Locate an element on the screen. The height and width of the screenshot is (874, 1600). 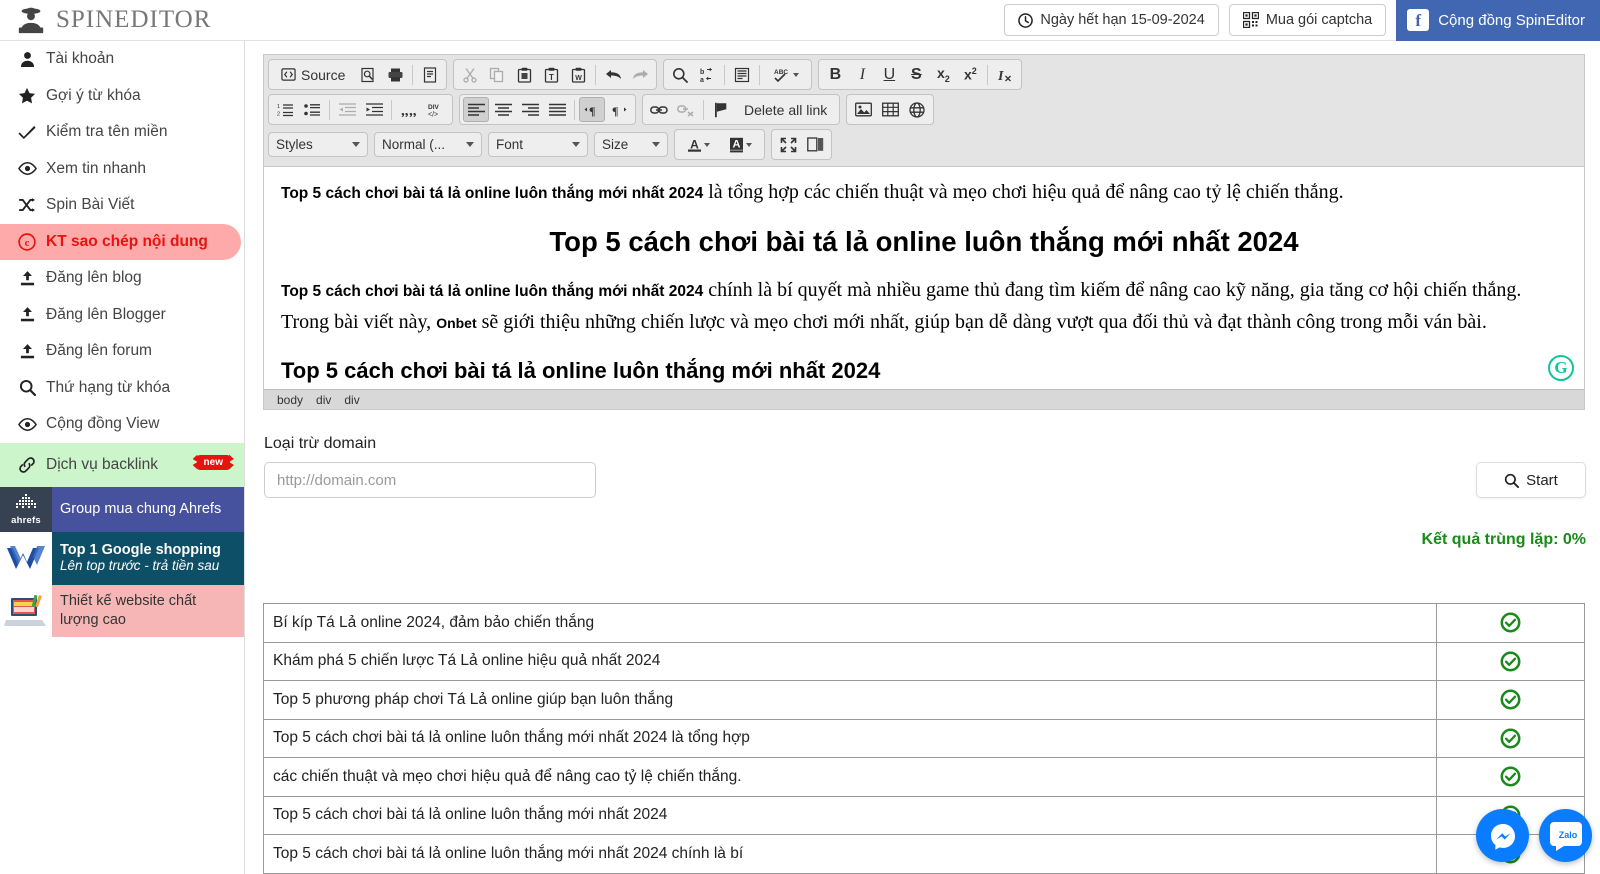
background-color-button: A is located at coordinates (740, 144).